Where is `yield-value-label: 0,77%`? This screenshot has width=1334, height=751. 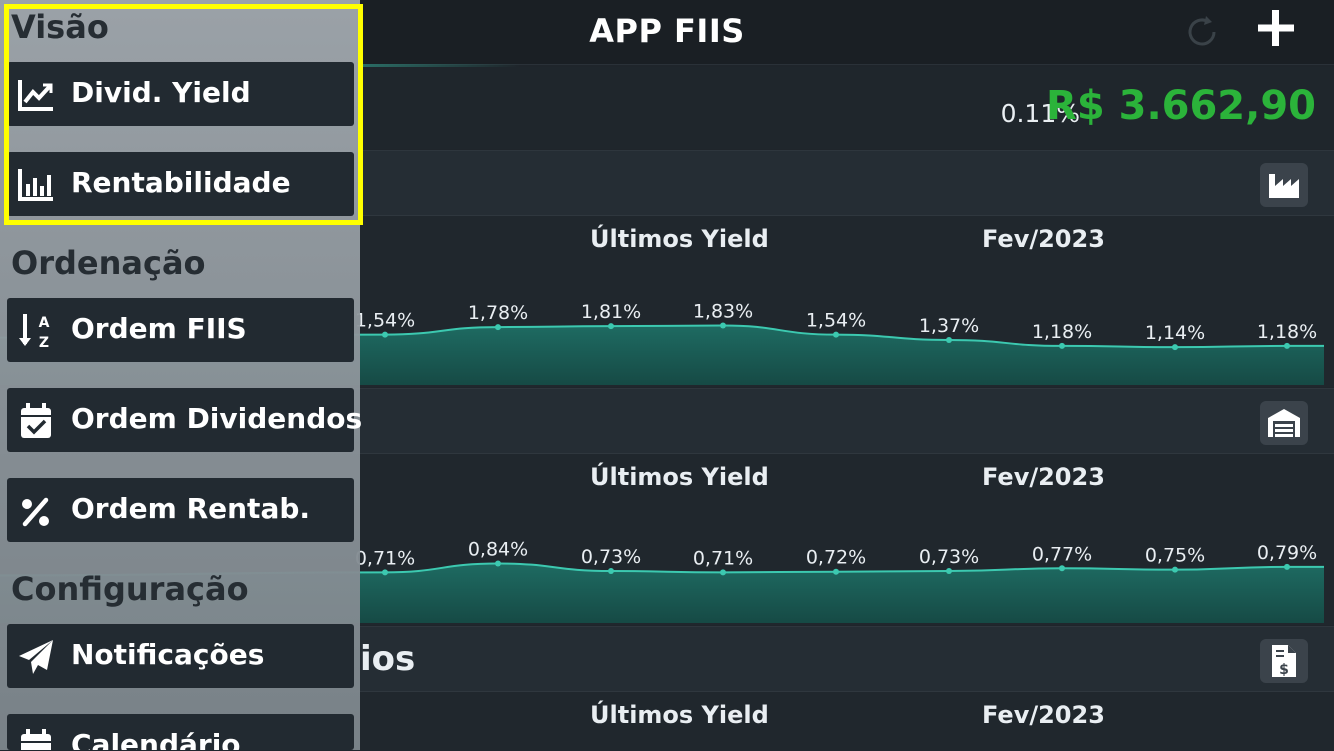 yield-value-label: 0,77% is located at coordinates (1062, 554).